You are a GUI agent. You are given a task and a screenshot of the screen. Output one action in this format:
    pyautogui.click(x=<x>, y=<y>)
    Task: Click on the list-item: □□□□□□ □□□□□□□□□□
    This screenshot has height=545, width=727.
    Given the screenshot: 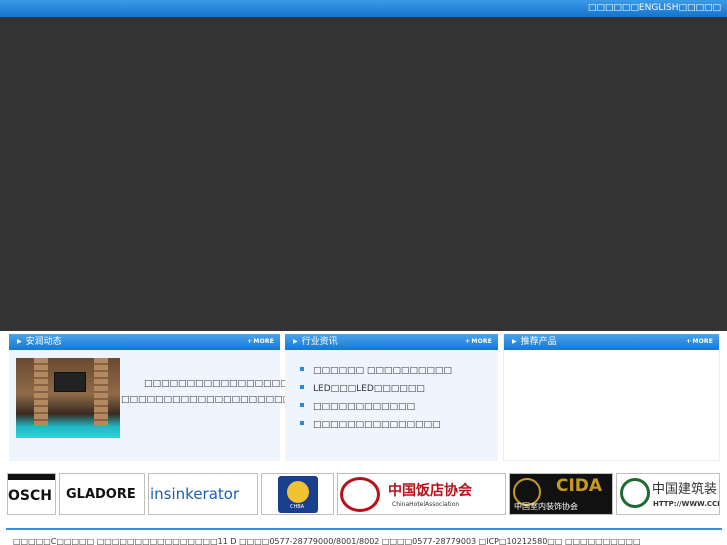 What is the action you would take?
    pyautogui.click(x=376, y=371)
    